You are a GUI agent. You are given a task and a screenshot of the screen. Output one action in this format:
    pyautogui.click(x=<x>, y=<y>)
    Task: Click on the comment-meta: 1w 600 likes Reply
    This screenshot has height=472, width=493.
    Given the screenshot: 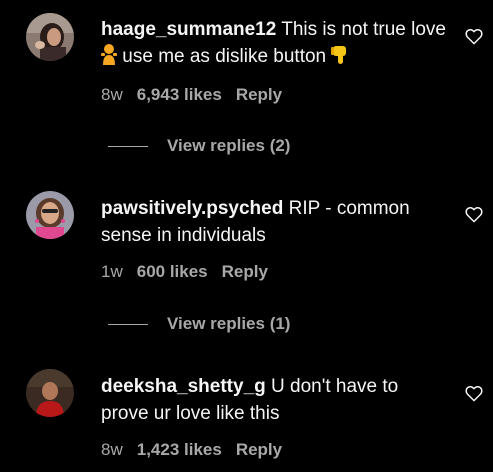 What is the action you would take?
    pyautogui.click(x=184, y=272)
    